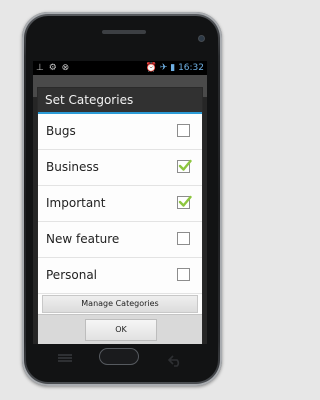  What do you see at coordinates (83, 239) in the screenshot?
I see `category-label: New feature` at bounding box center [83, 239].